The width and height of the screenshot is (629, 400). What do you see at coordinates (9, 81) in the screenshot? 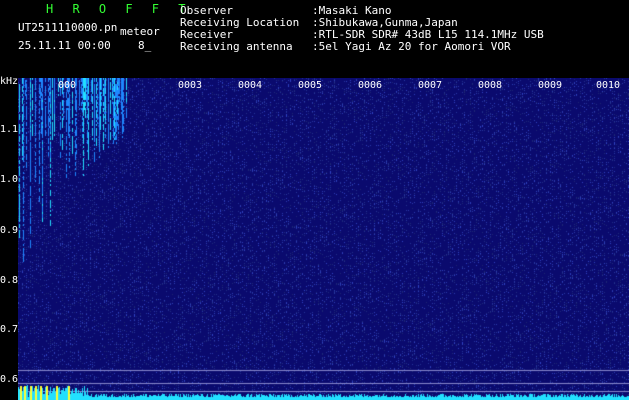
I see `y-axis-unit: kHz` at bounding box center [9, 81].